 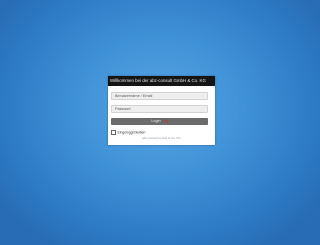 I want to click on password-input: Passwort, so click(x=159, y=109).